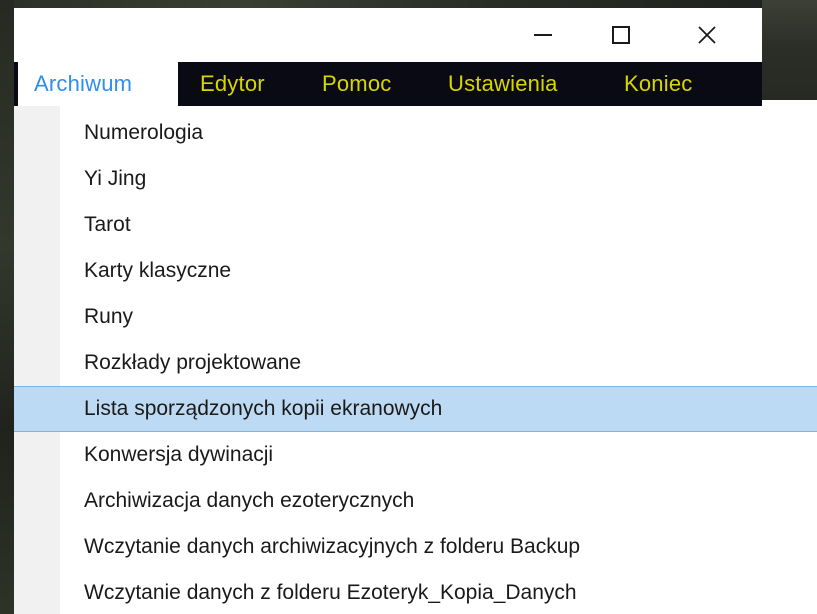  What do you see at coordinates (415, 455) in the screenshot?
I see `menuitem-konwersja-dywinacji: Konwersja dywinacji` at bounding box center [415, 455].